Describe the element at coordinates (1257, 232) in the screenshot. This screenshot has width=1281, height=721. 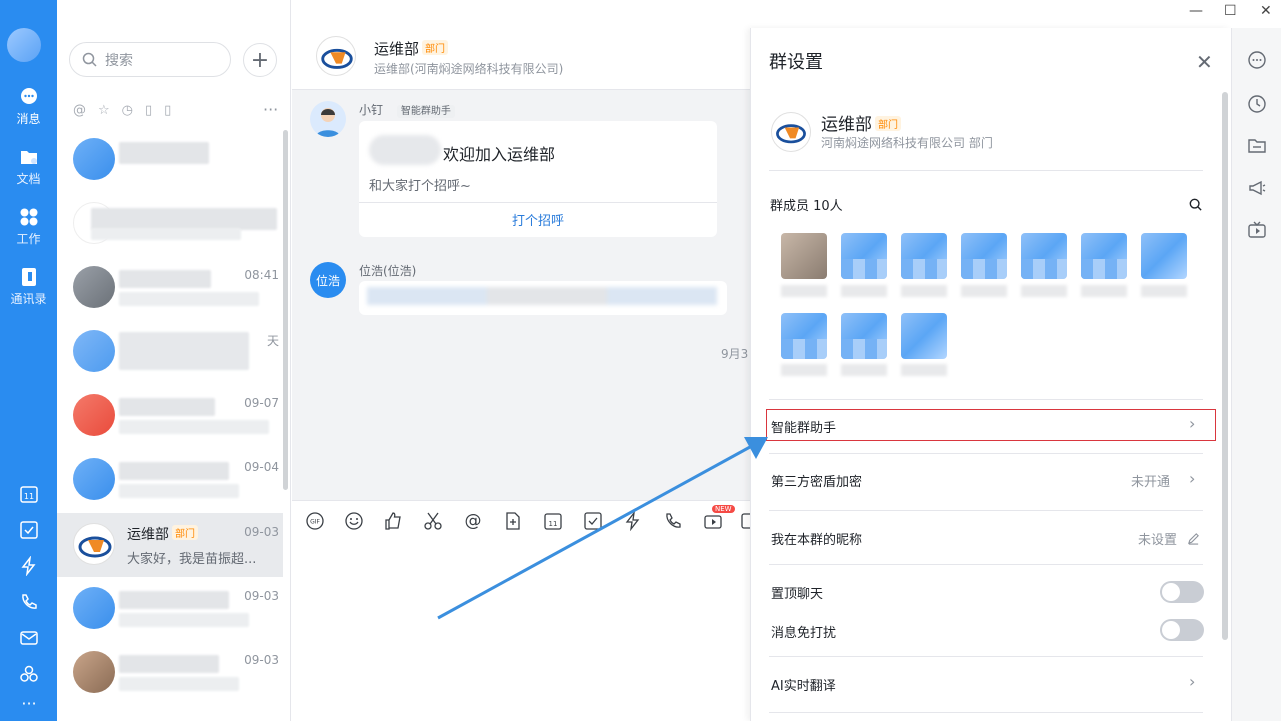
I see `live-tv-icon` at that location.